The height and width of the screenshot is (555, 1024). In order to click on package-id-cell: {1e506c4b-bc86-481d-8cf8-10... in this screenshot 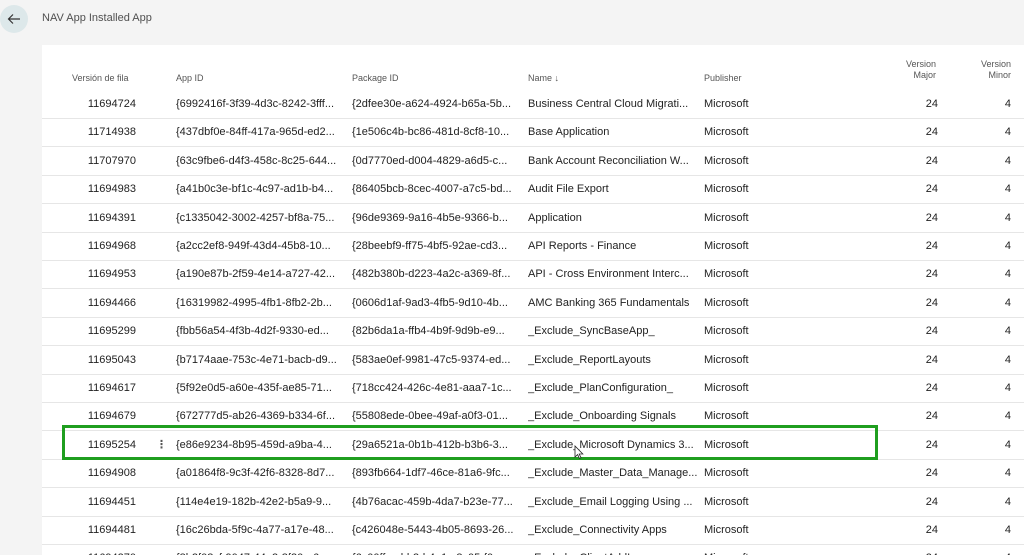, I will do `click(431, 132)`.